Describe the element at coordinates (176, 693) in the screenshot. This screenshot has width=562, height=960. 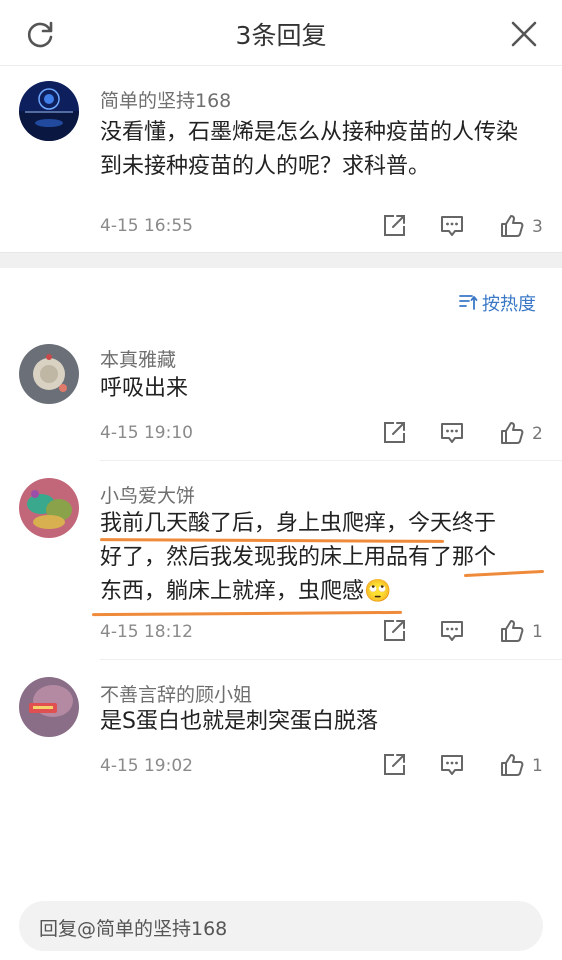
I see `username: 不善言辞的顾小姐` at that location.